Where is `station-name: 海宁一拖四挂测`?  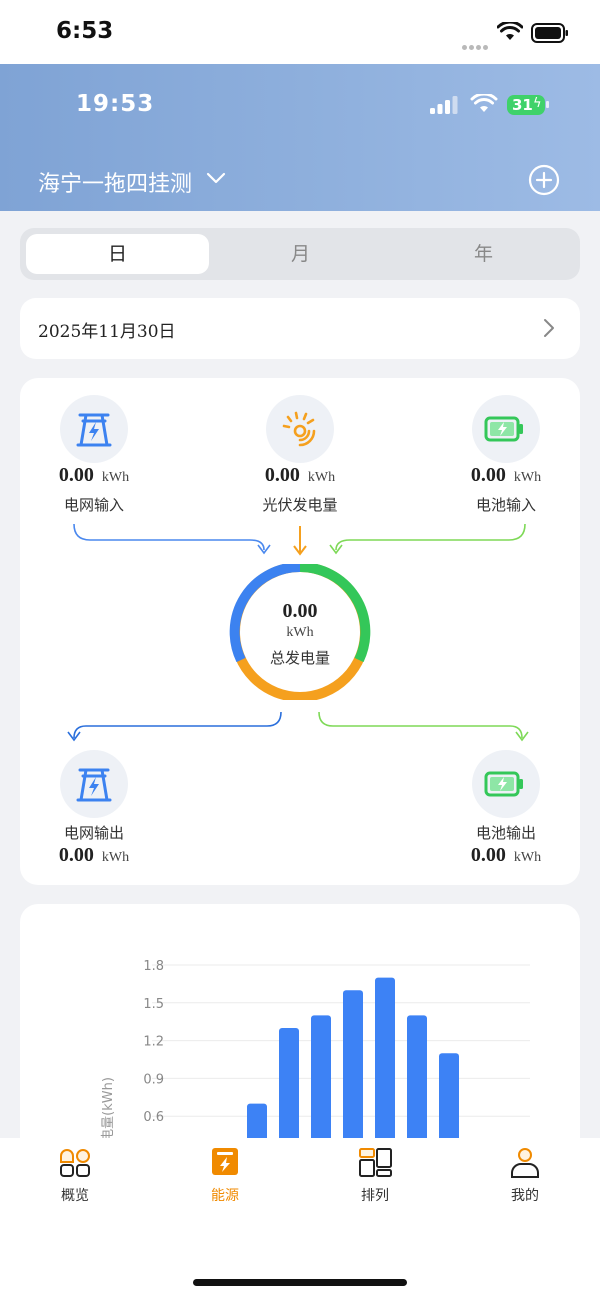
station-name: 海宁一拖四挂测 is located at coordinates (115, 182).